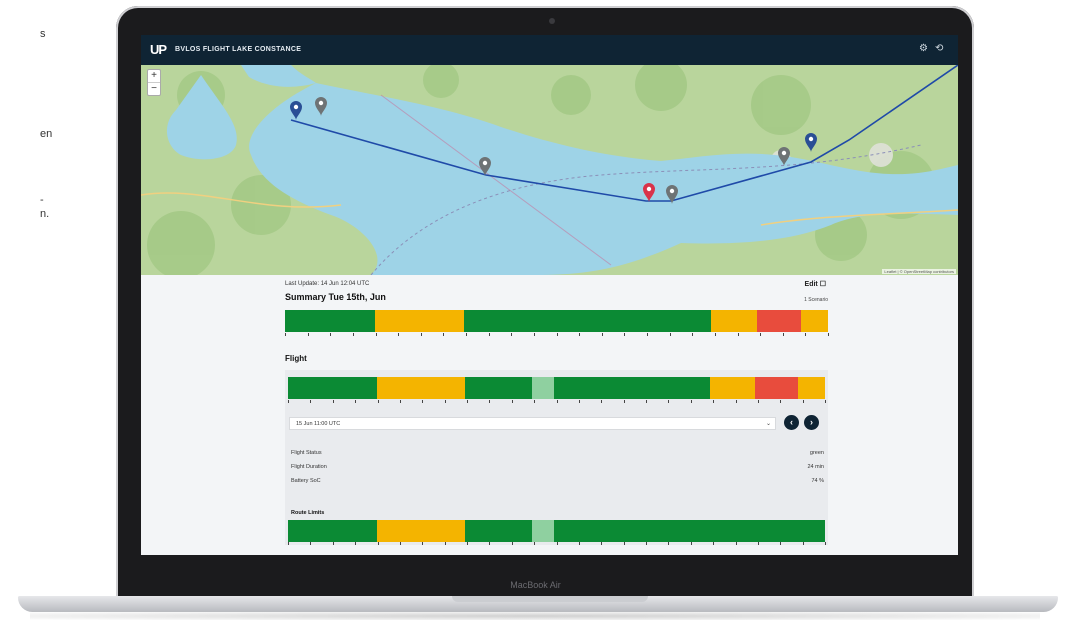  I want to click on time-select-value: 15 Jun 11:00 UTC, so click(318, 424).